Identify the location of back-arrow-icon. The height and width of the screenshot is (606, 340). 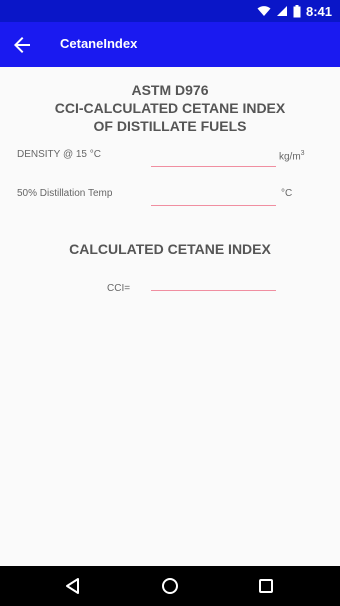
(22, 45).